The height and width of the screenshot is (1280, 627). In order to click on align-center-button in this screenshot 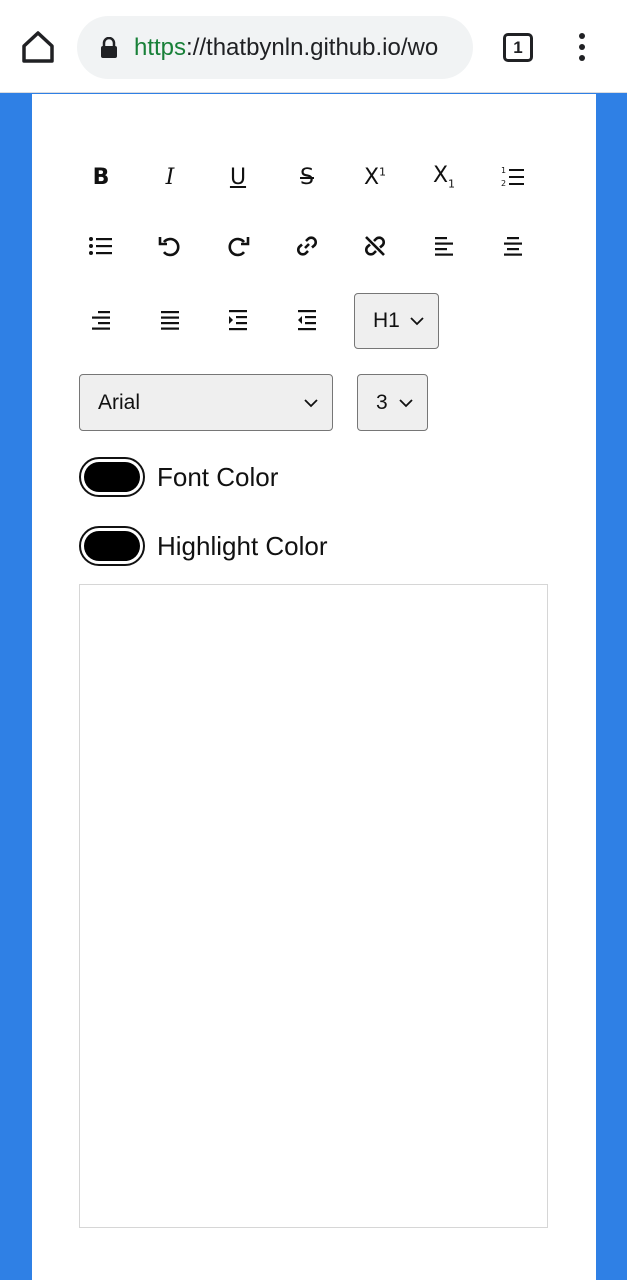, I will do `click(513, 246)`.